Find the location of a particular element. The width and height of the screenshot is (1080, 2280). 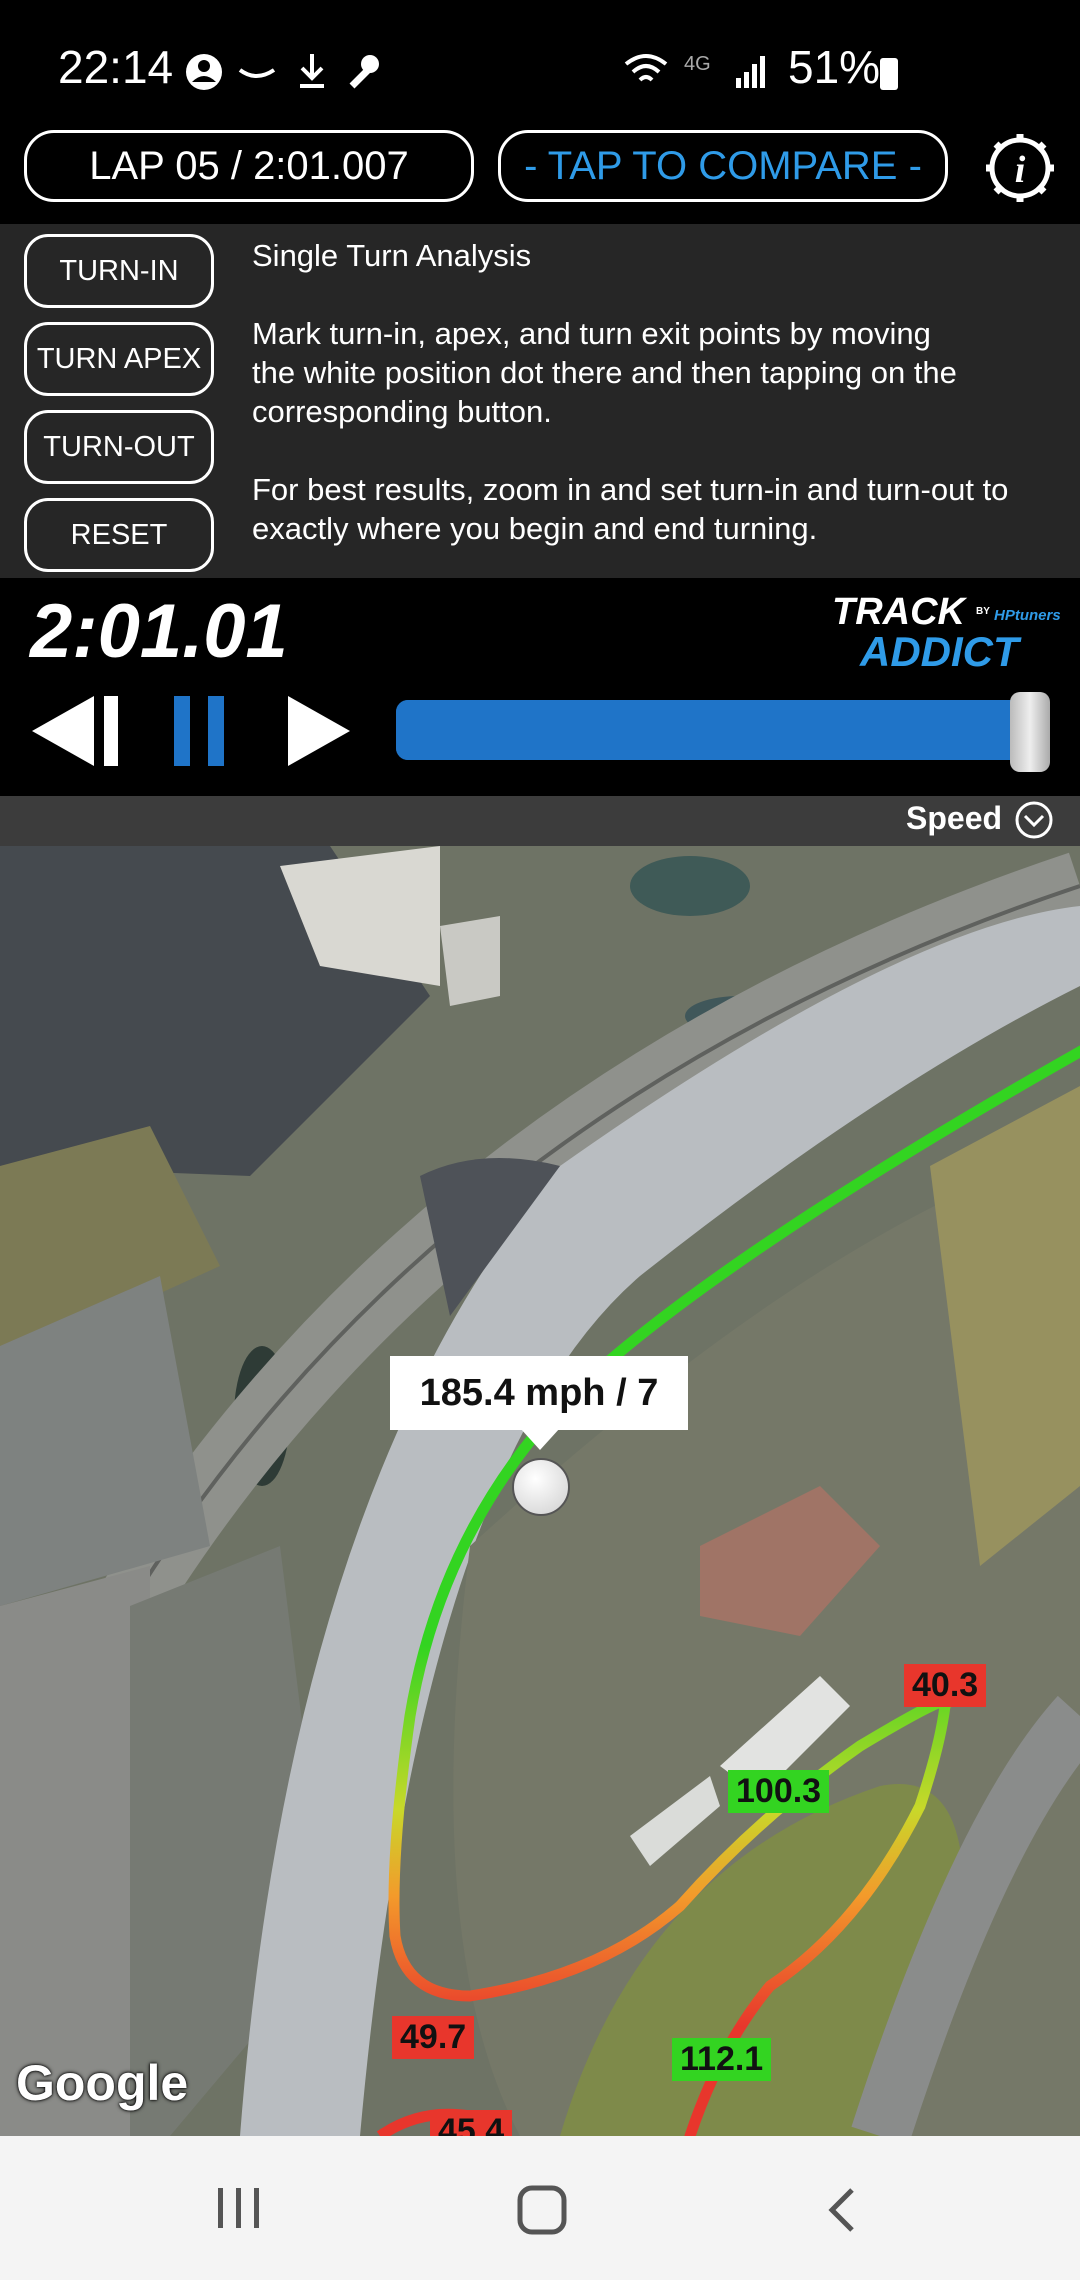

info-title: Single Turn Analysis is located at coordinates (392, 255).